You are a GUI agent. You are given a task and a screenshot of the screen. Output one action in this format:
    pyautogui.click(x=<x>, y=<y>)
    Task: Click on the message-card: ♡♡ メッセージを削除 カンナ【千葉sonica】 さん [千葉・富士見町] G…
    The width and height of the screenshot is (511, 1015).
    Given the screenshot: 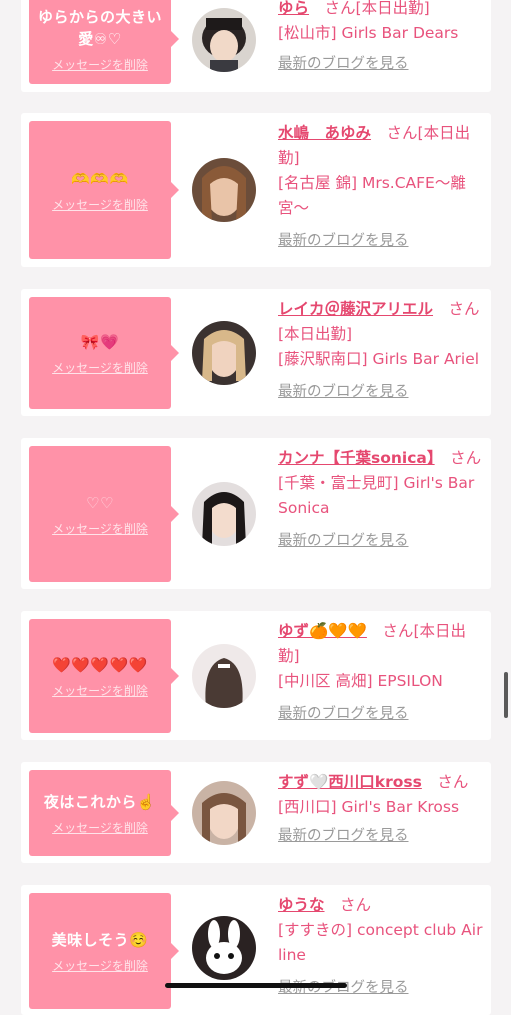 What is the action you would take?
    pyautogui.click(x=256, y=513)
    